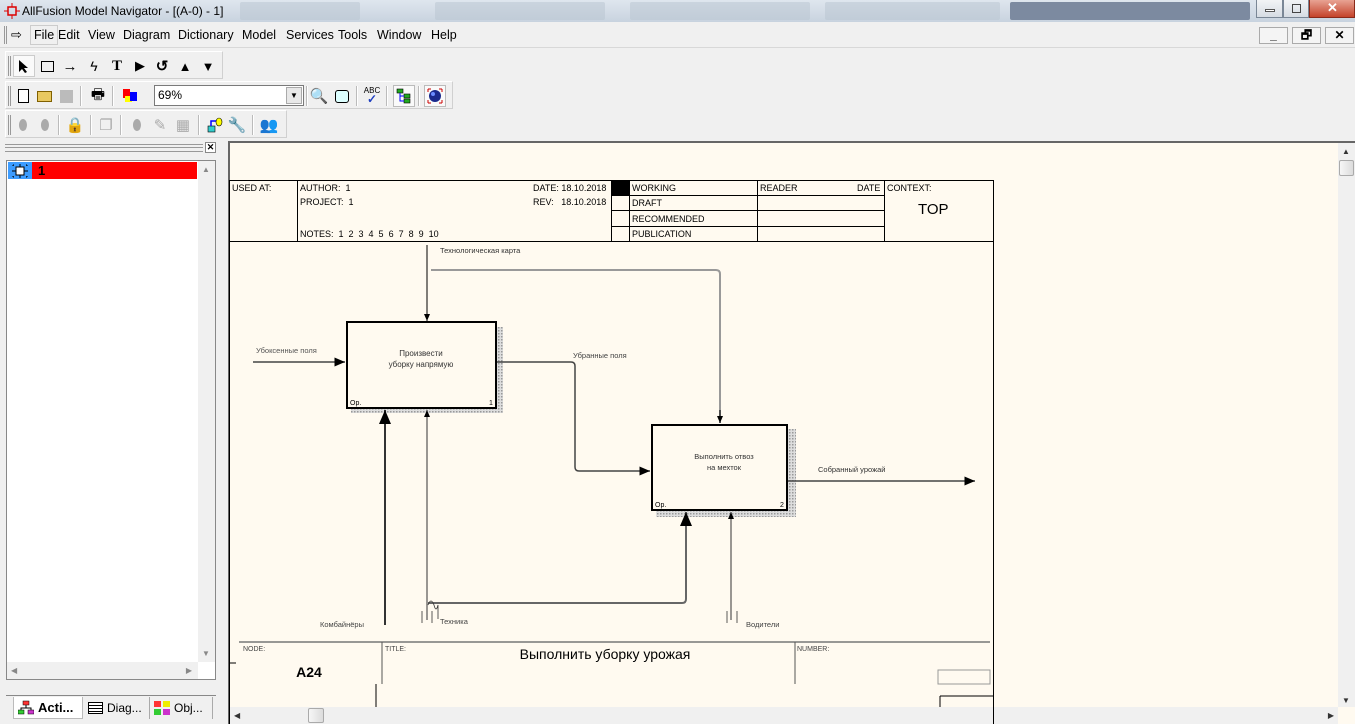  I want to click on control-arrow-label: Технологическая карта, so click(480, 250).